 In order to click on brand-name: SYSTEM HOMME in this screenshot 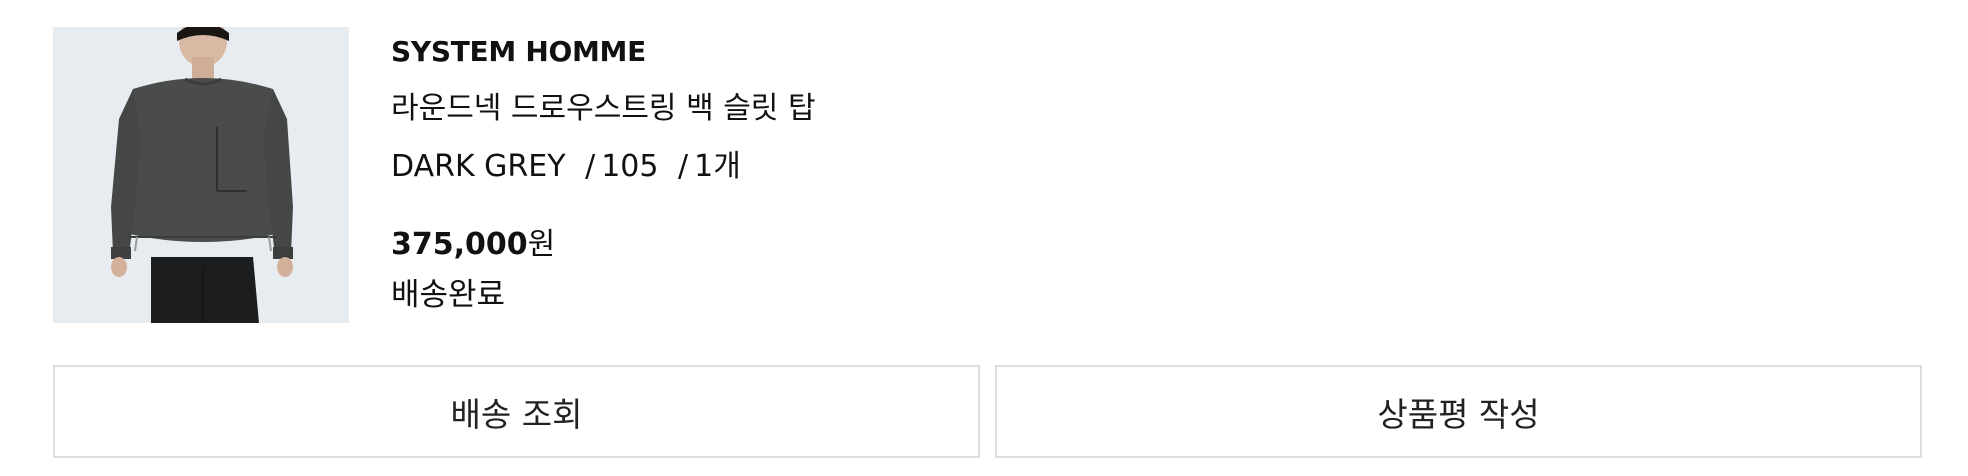, I will do `click(518, 51)`.